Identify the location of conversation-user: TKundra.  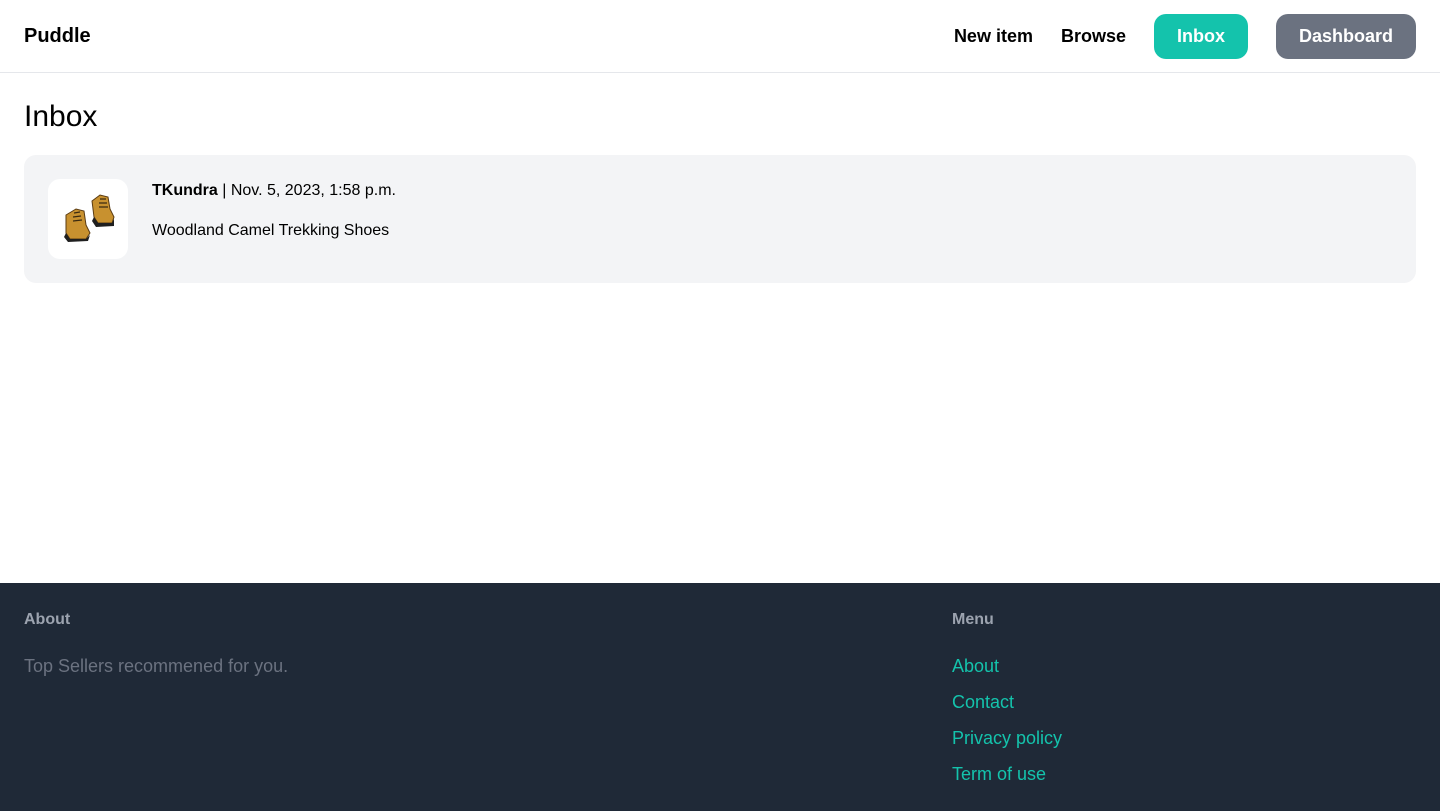
(185, 190).